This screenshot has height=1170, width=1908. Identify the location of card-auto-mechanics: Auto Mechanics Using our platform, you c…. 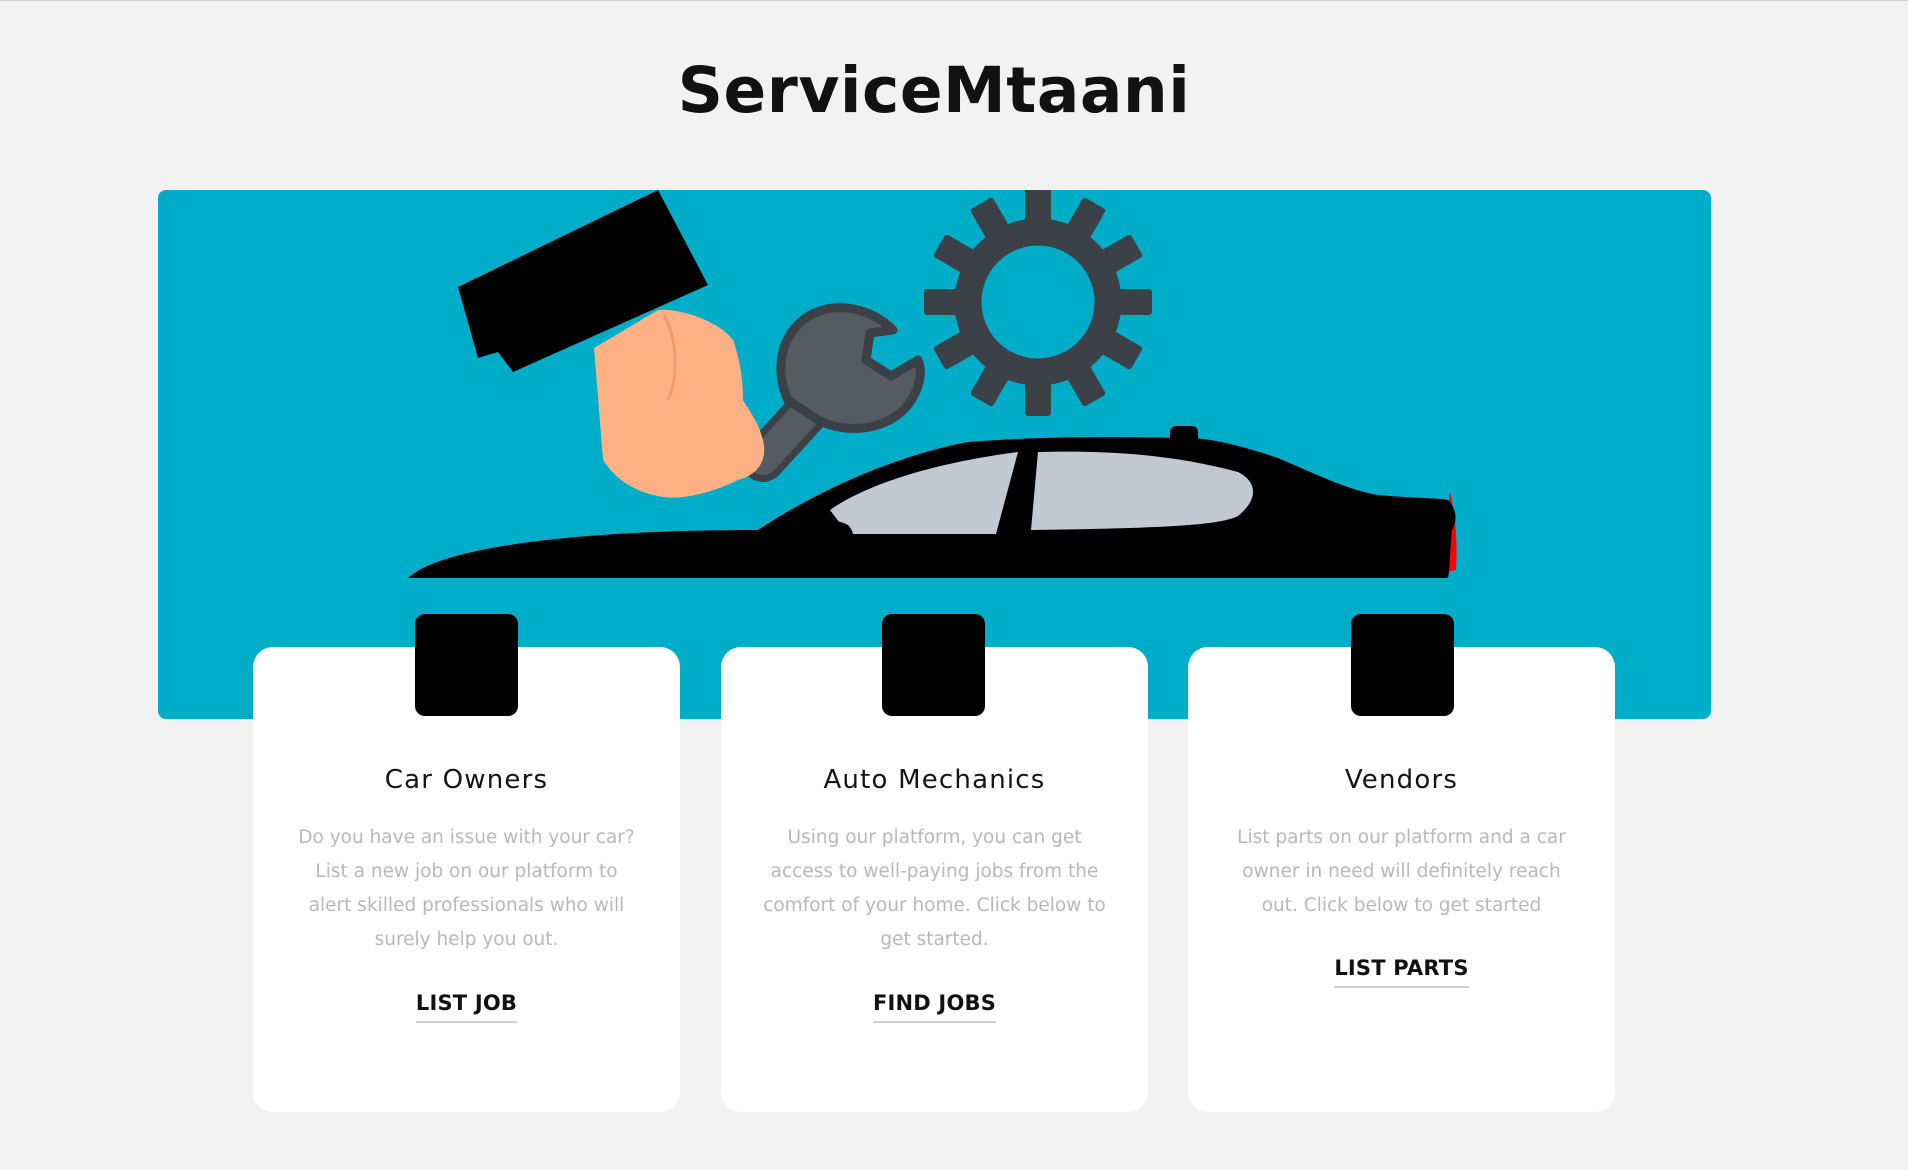
(934, 879).